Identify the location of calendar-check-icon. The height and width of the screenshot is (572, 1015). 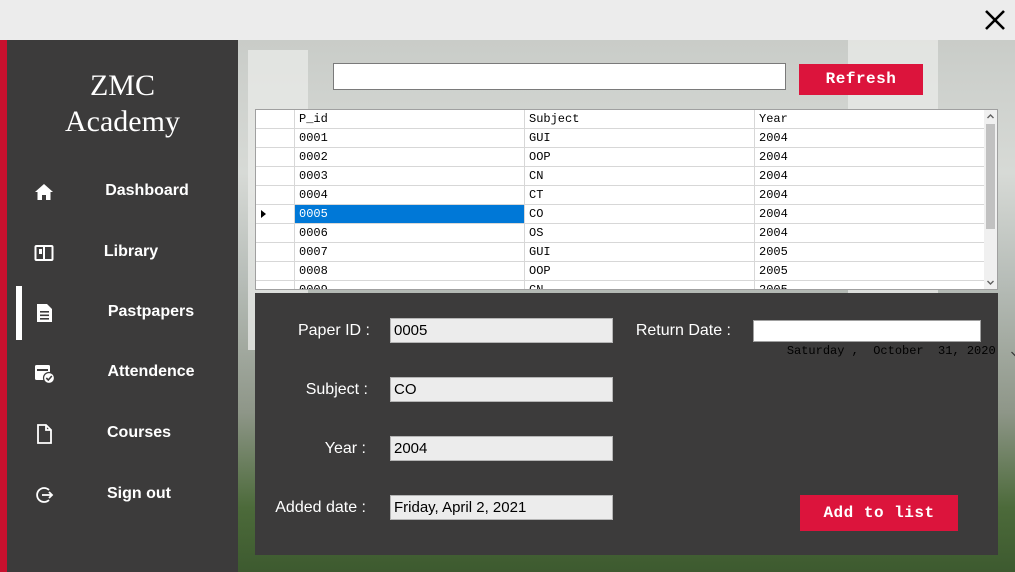
(44, 373).